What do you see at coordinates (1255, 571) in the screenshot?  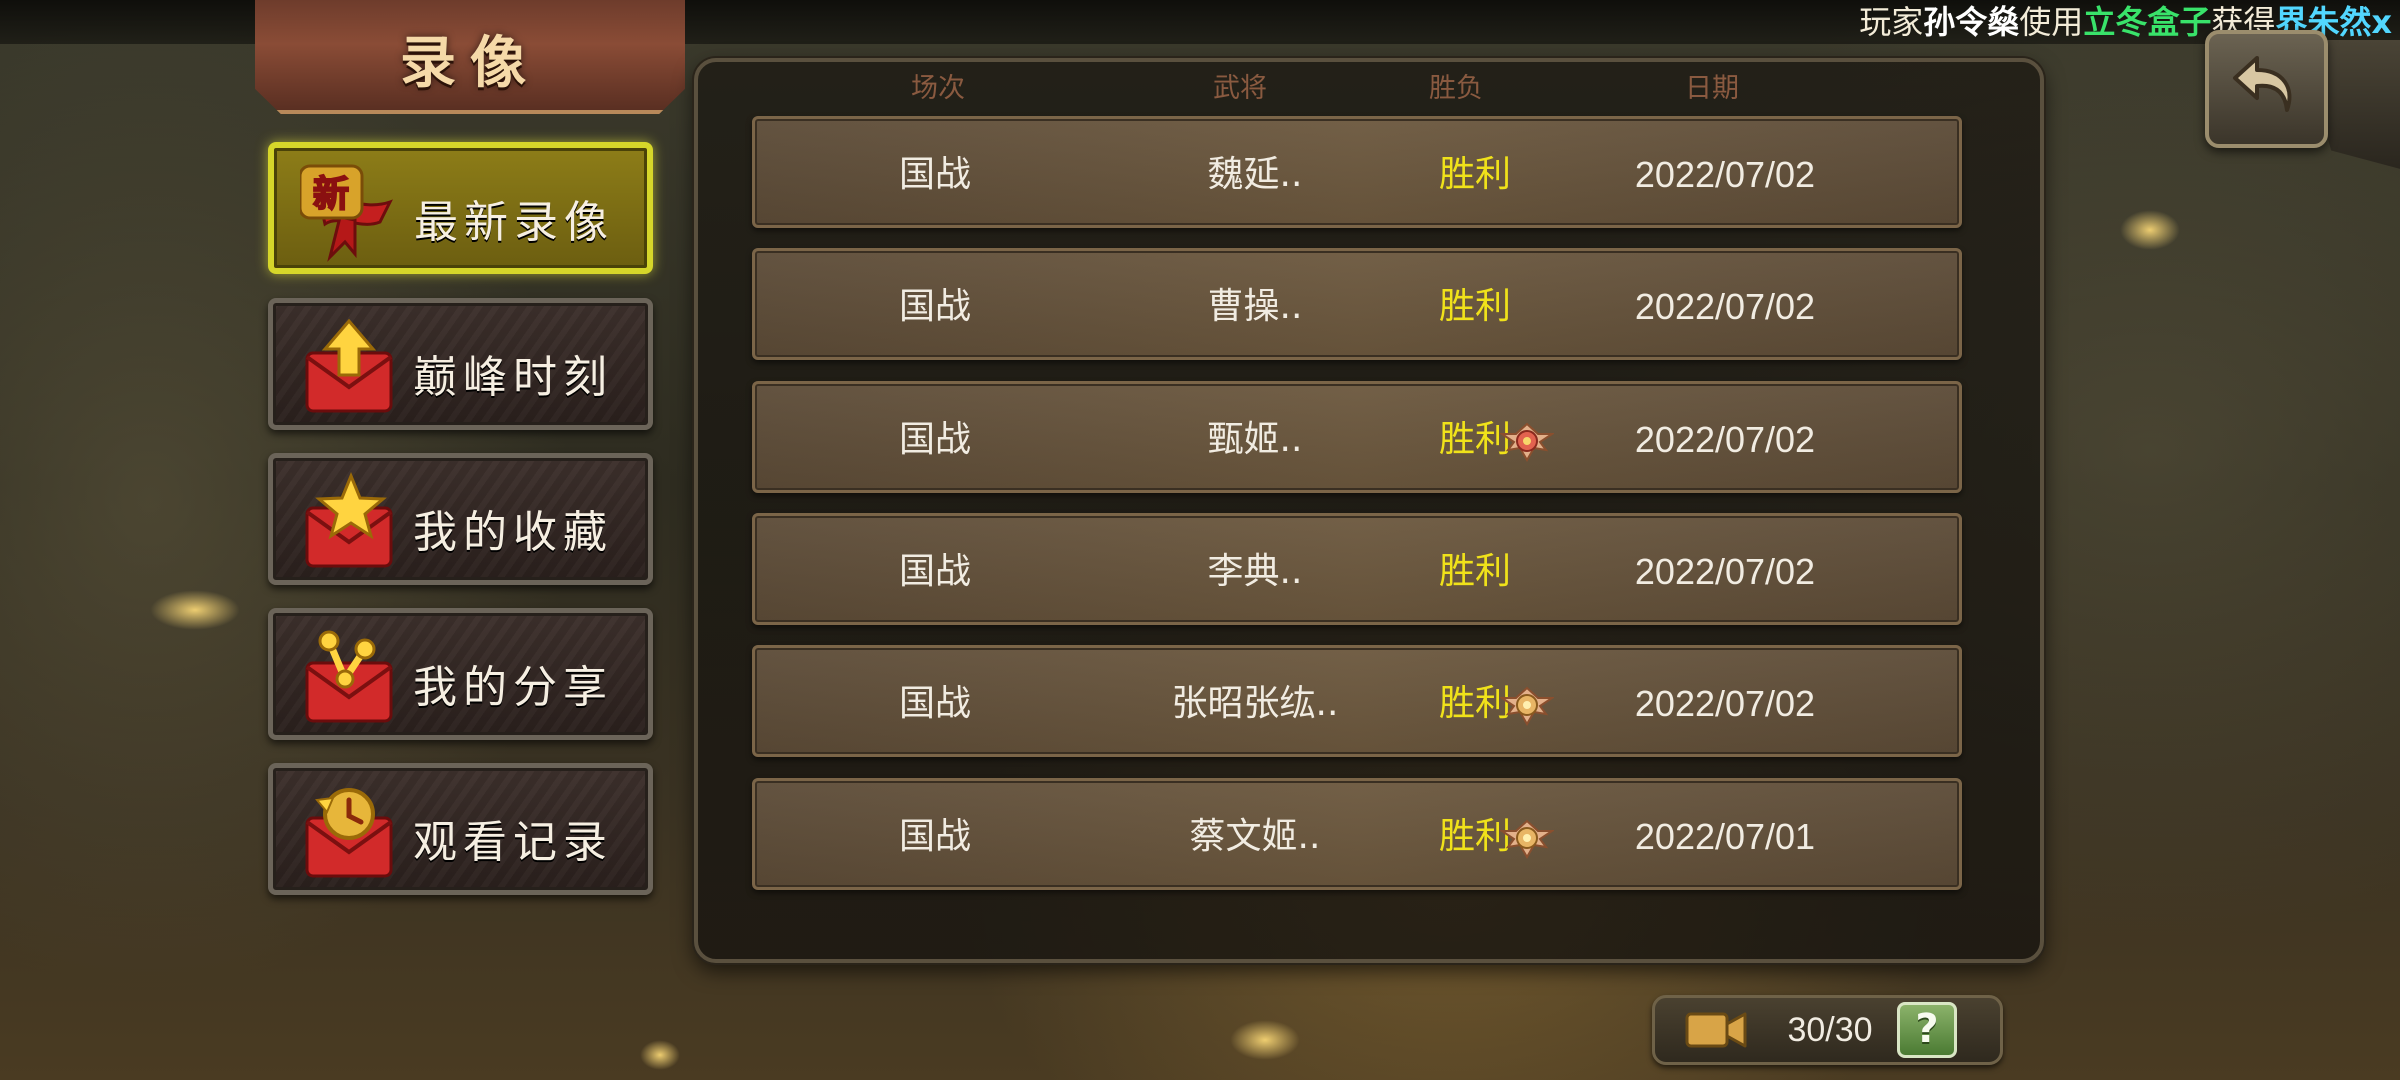 I see `row-general: 李典..` at bounding box center [1255, 571].